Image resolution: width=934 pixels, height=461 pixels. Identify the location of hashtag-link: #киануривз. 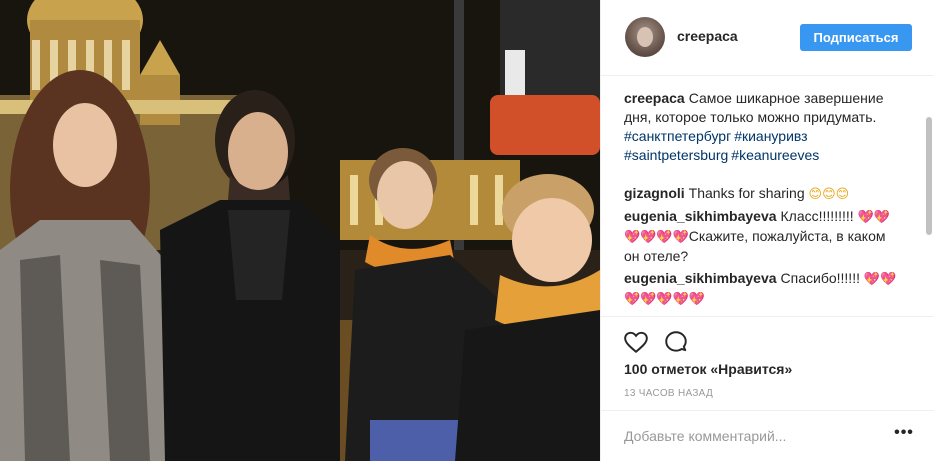
(770, 136).